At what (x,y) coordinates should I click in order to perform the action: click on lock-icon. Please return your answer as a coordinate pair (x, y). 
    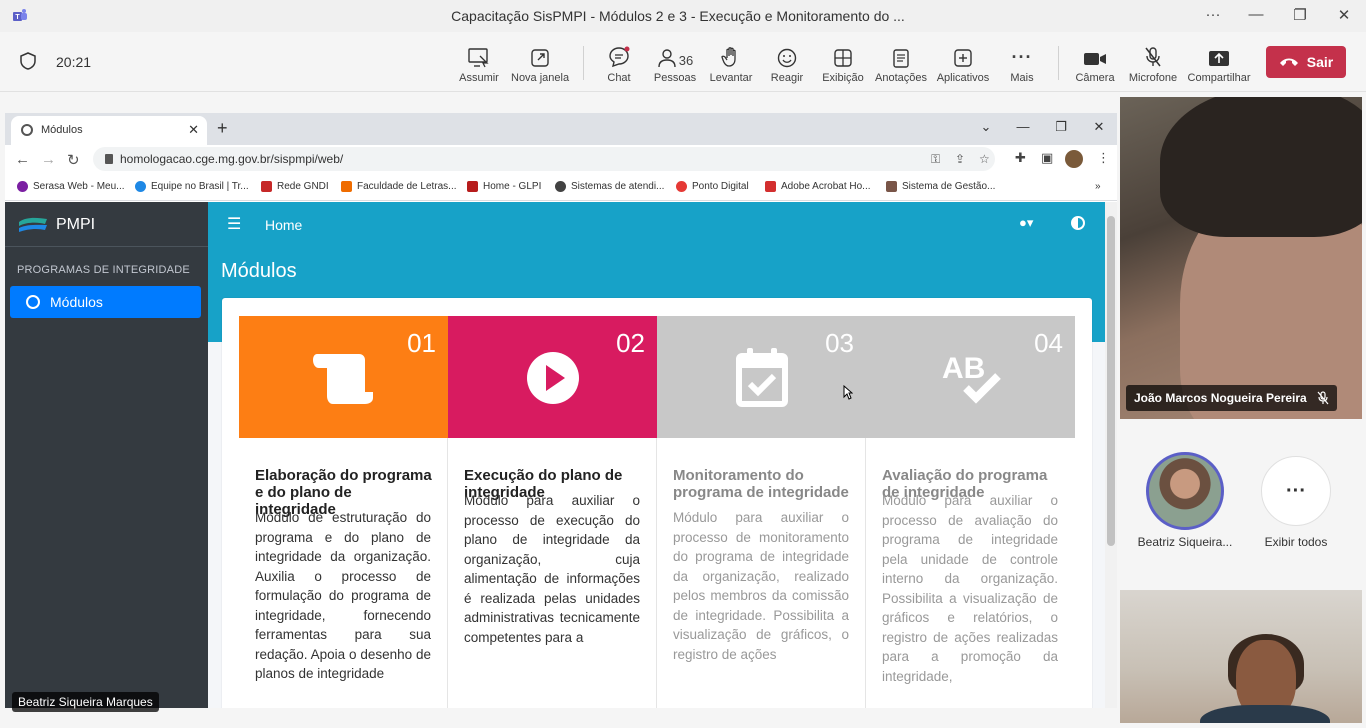
    Looking at the image, I should click on (109, 159).